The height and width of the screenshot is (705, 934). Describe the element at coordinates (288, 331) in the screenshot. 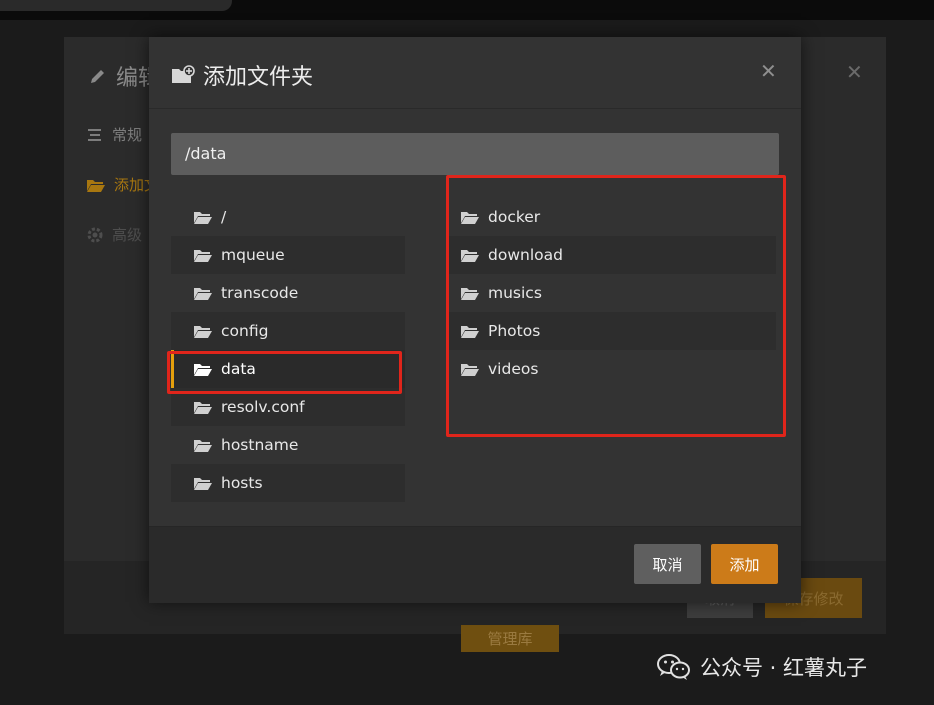

I see `list-item: config` at that location.